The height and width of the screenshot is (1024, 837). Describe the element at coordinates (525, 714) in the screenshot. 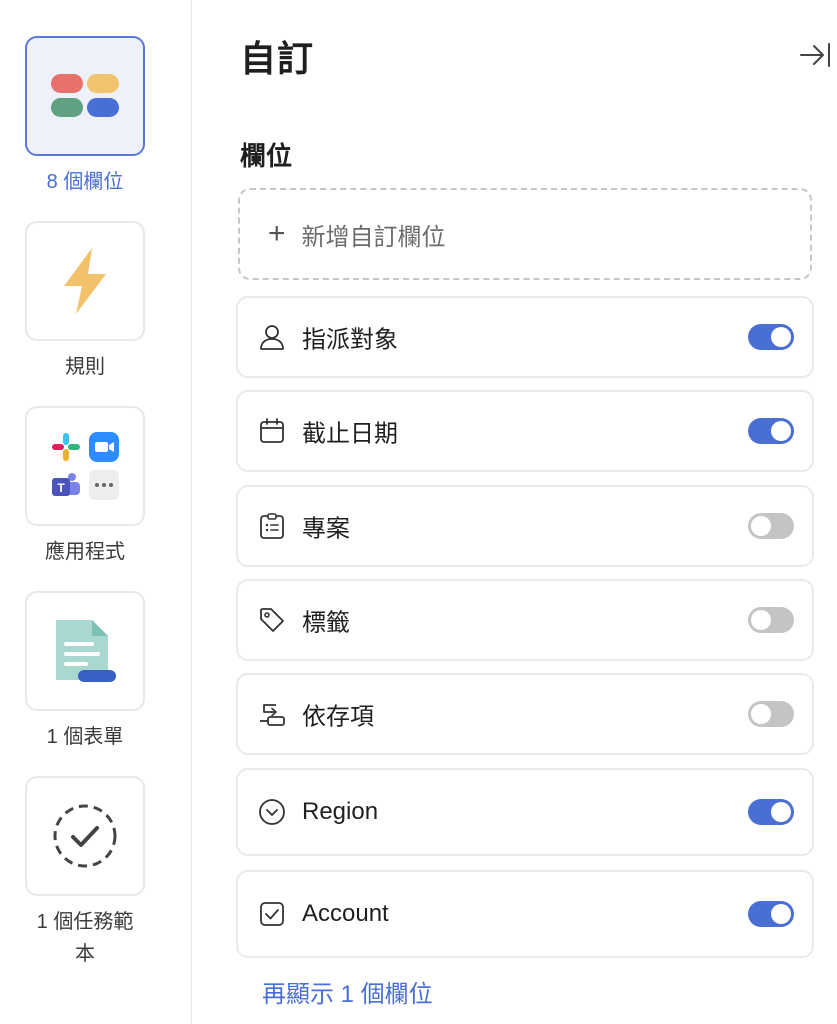

I see `field-row-dependencies: 依存項` at that location.